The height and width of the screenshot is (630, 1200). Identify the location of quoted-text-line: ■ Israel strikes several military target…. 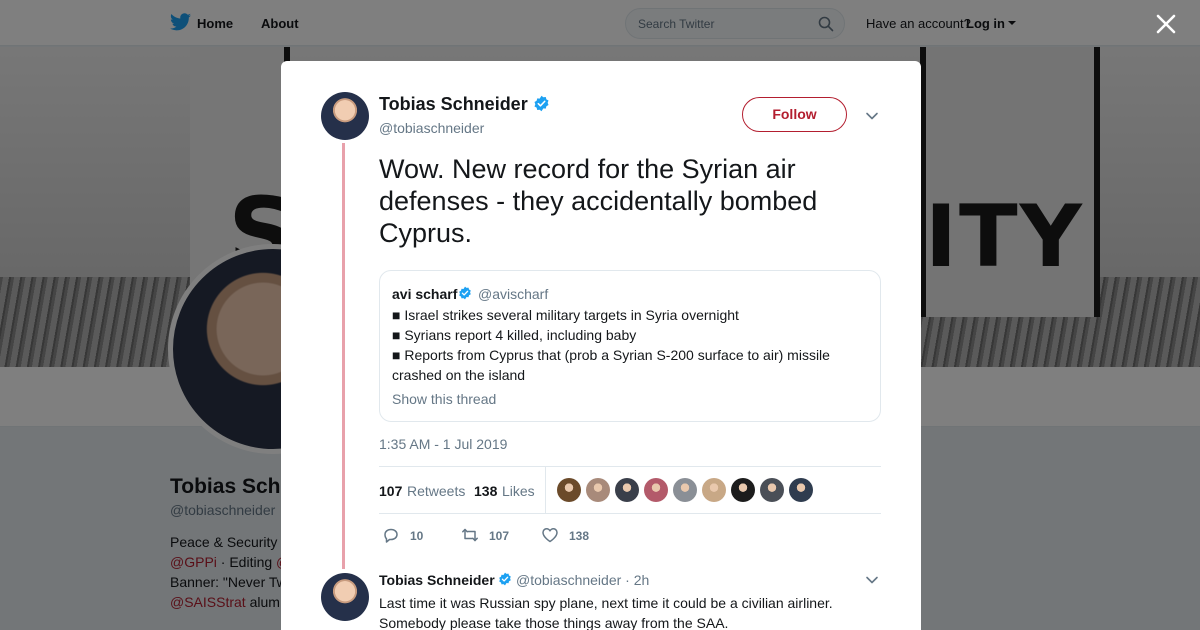
(565, 315).